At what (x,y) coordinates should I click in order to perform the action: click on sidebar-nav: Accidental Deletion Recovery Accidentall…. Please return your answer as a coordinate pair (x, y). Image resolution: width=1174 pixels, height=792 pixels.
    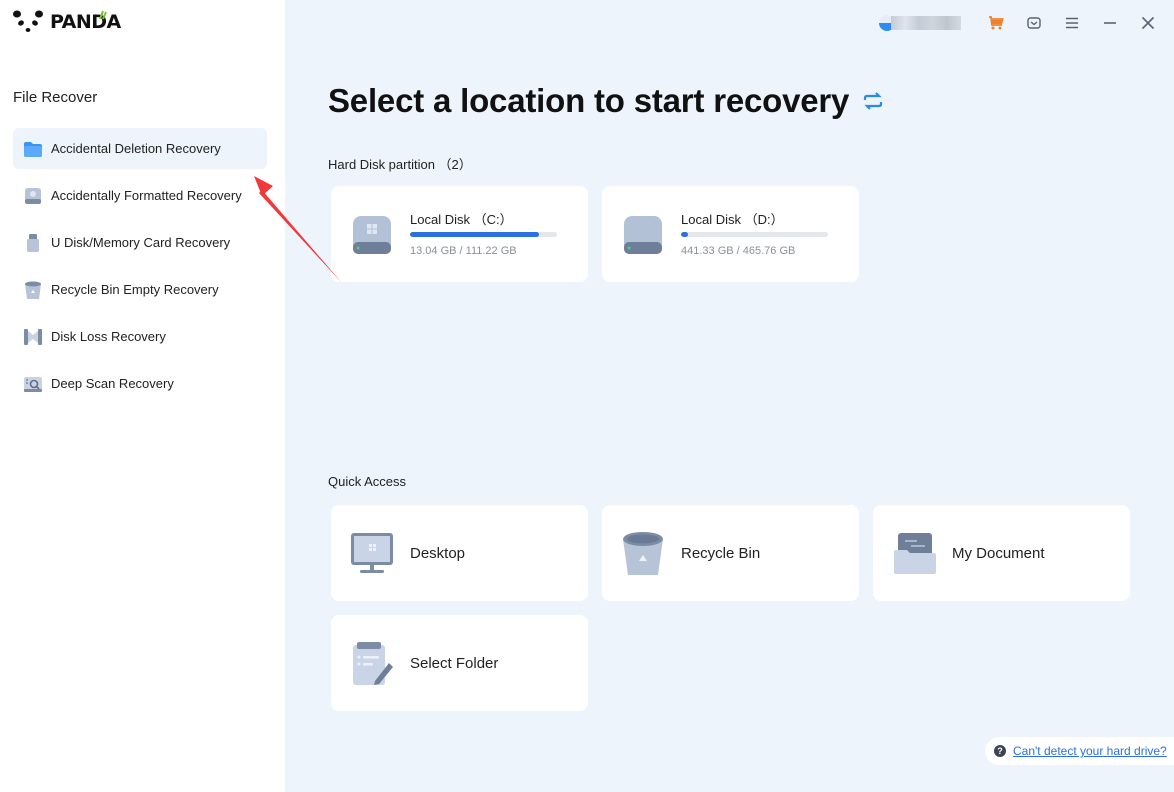
    Looking at the image, I should click on (140, 269).